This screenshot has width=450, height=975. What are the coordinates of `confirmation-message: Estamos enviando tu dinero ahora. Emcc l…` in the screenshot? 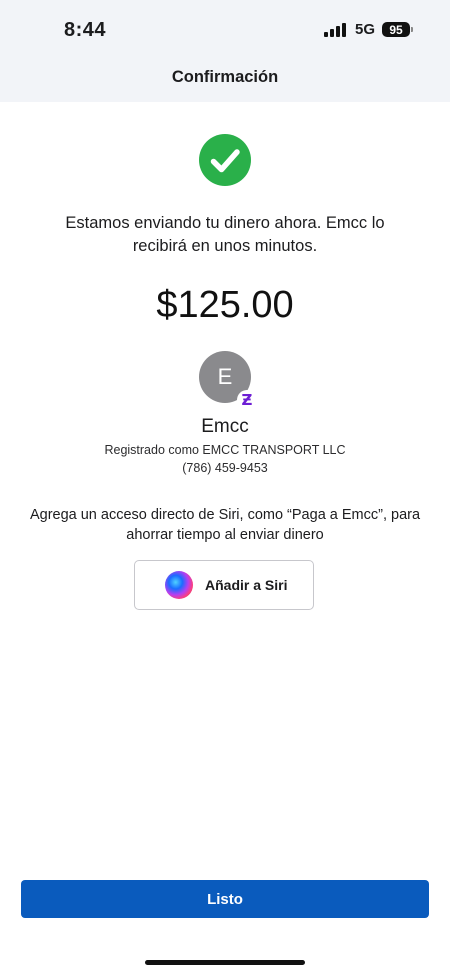 It's located at (225, 234).